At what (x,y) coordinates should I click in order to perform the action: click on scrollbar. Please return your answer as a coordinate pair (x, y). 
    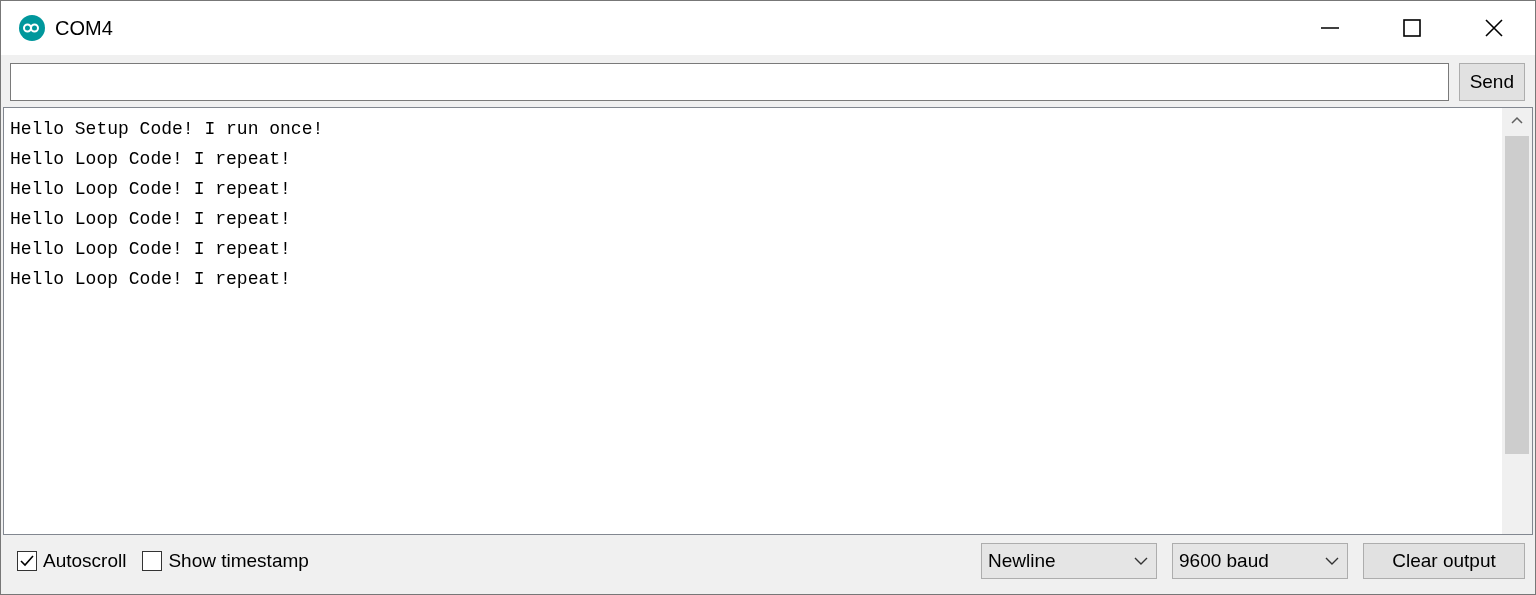
    Looking at the image, I should click on (1517, 321).